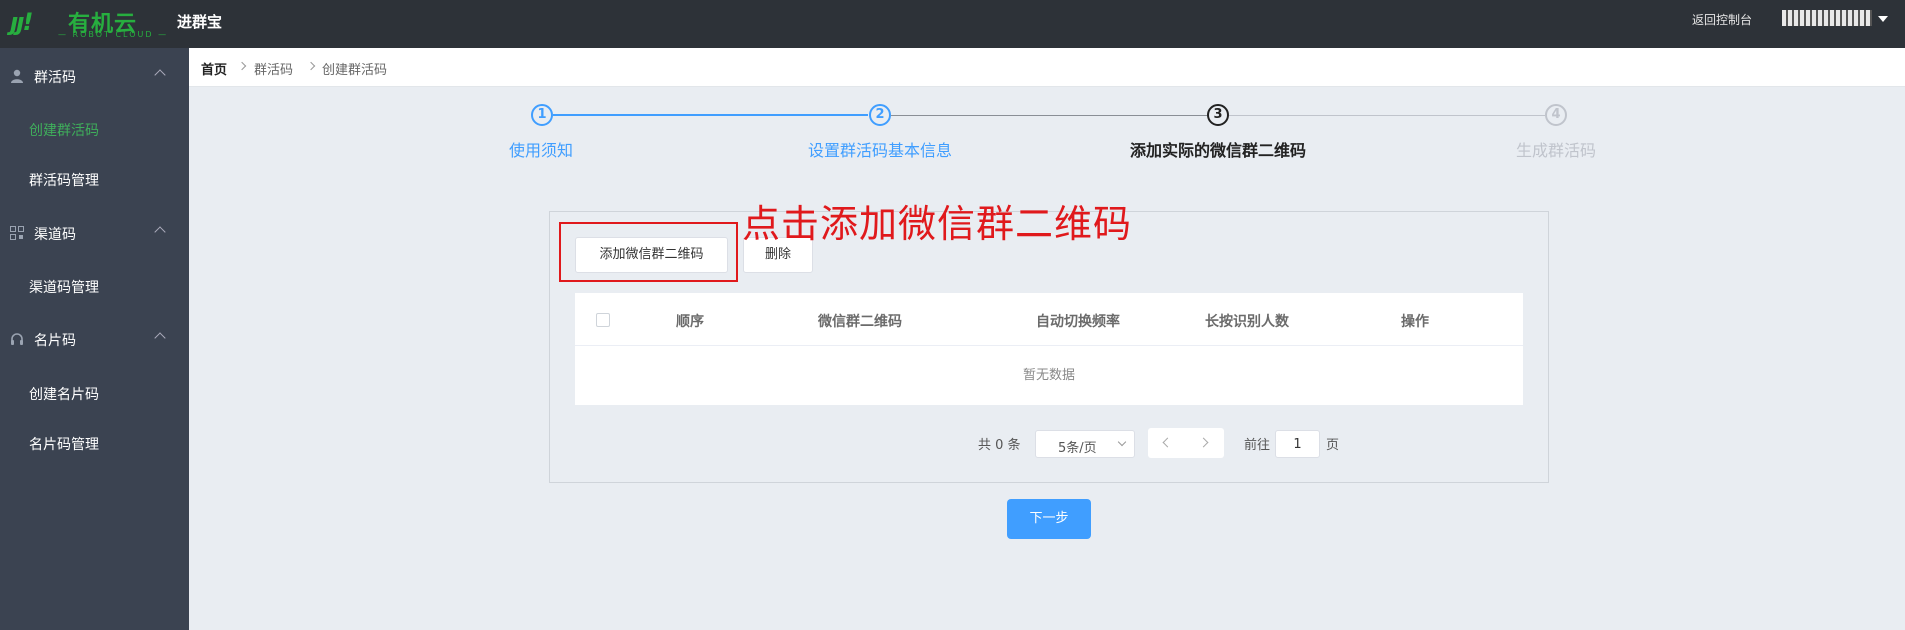 The height and width of the screenshot is (630, 1905). What do you see at coordinates (64, 395) in the screenshot?
I see `sidebar-item-label: 创建名片码` at bounding box center [64, 395].